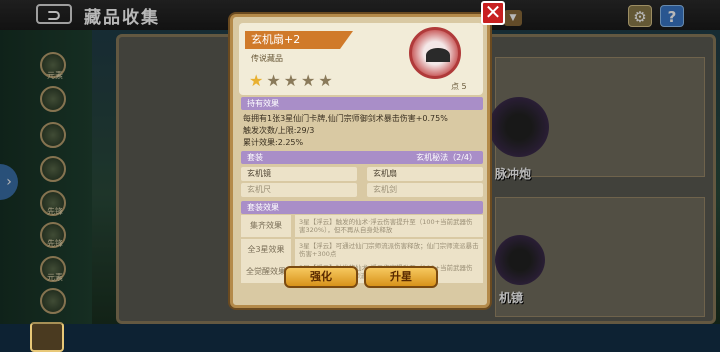 This screenshot has width=720, height=352. I want to click on points-label: 点, so click(455, 86).